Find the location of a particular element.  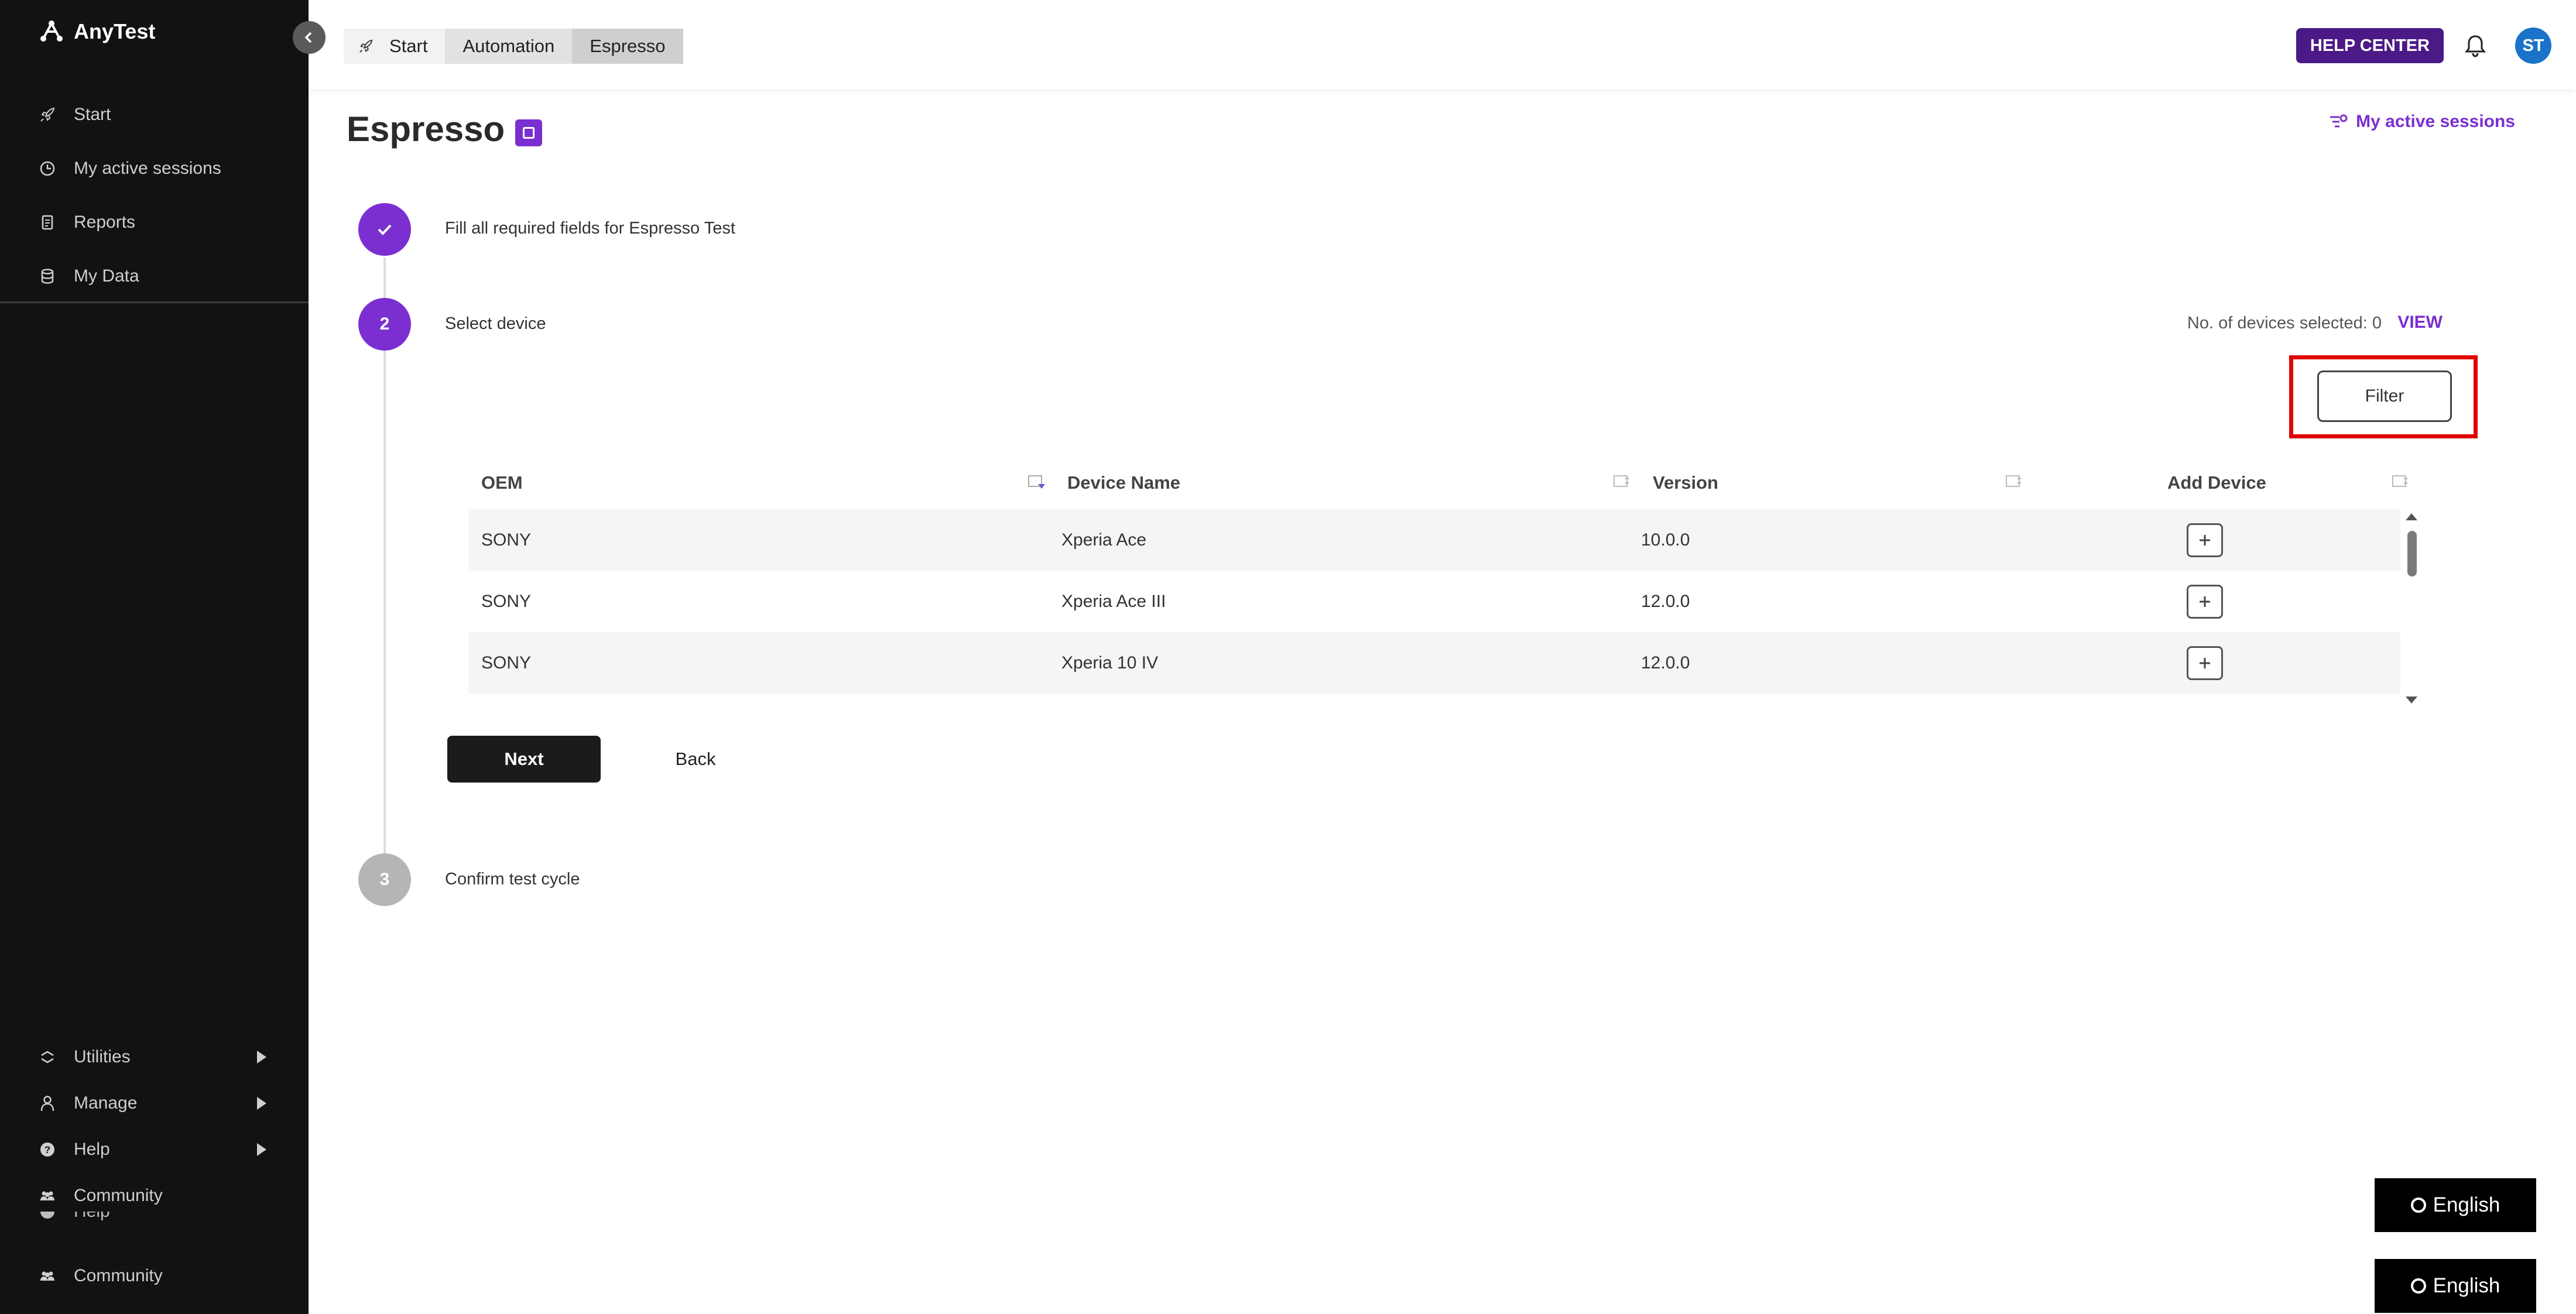

sidebar-item-community-duplicate: Community is located at coordinates (154, 1276).